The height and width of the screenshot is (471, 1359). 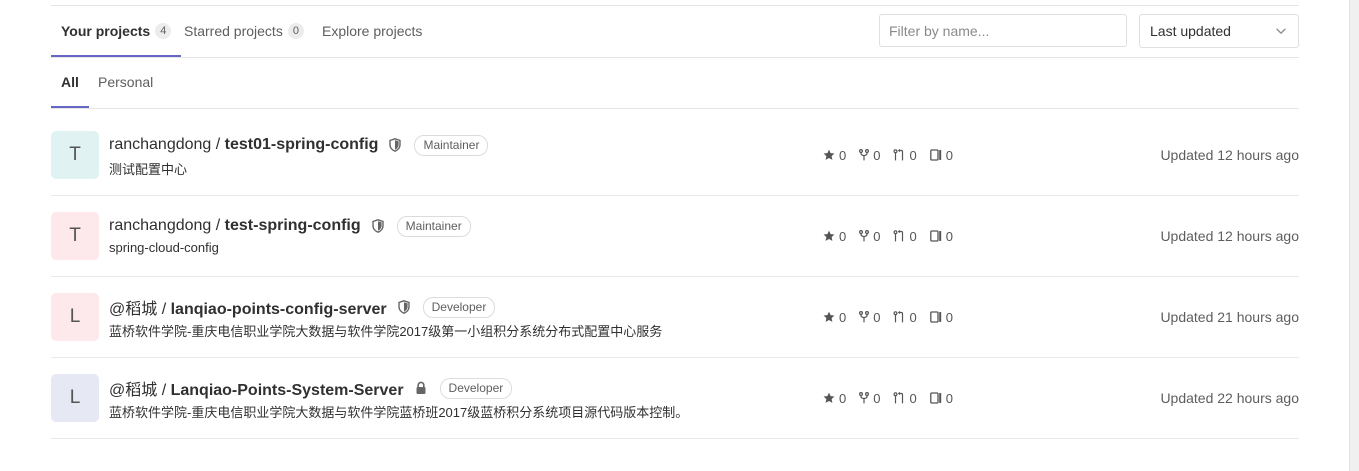 I want to click on tab-explore-projects: Explore projects, so click(x=372, y=31).